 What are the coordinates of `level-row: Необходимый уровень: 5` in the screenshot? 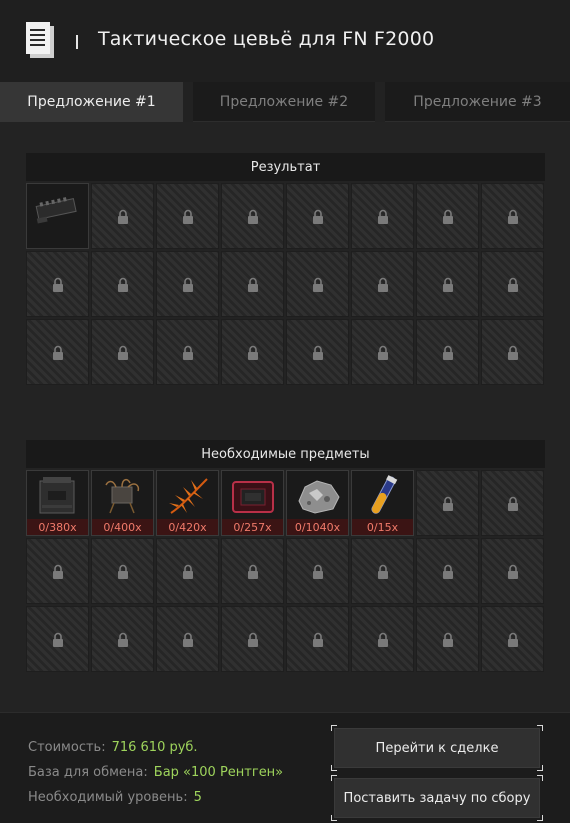 It's located at (115, 797).